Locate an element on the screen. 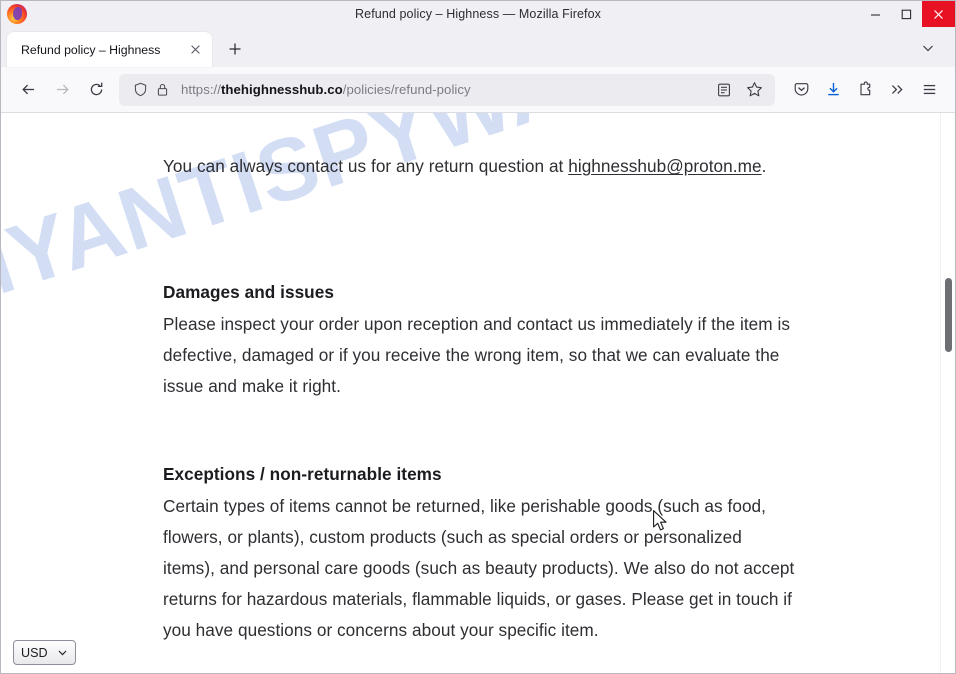  currency-selector: USD is located at coordinates (44, 652).